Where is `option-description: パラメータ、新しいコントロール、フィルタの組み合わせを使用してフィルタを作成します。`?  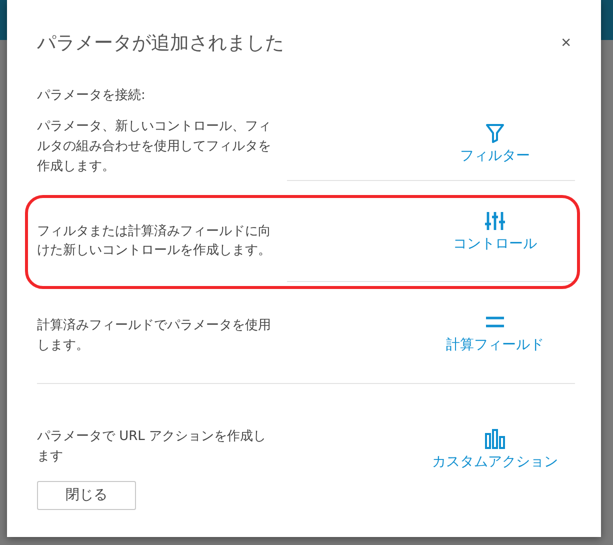 option-description: パラメータ、新しいコントロール、フィルタの組み合わせを使用してフィルタを作成します。 is located at coordinates (154, 147).